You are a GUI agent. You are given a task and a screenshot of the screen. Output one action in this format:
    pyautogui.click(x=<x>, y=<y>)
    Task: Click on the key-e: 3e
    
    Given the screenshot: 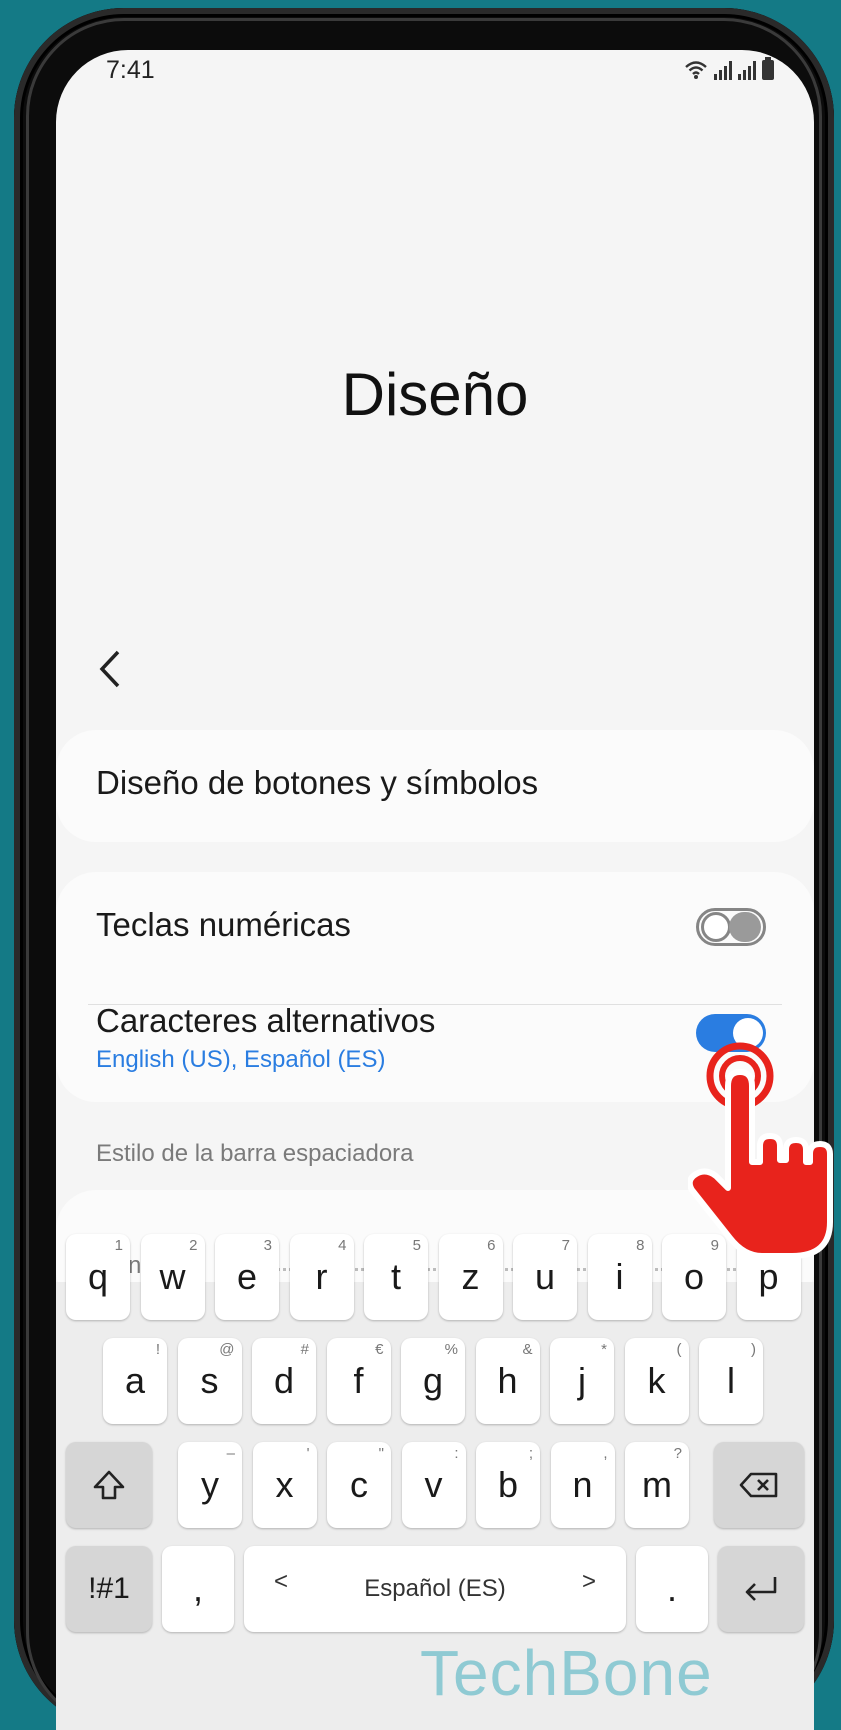 What is the action you would take?
    pyautogui.click(x=247, y=1277)
    